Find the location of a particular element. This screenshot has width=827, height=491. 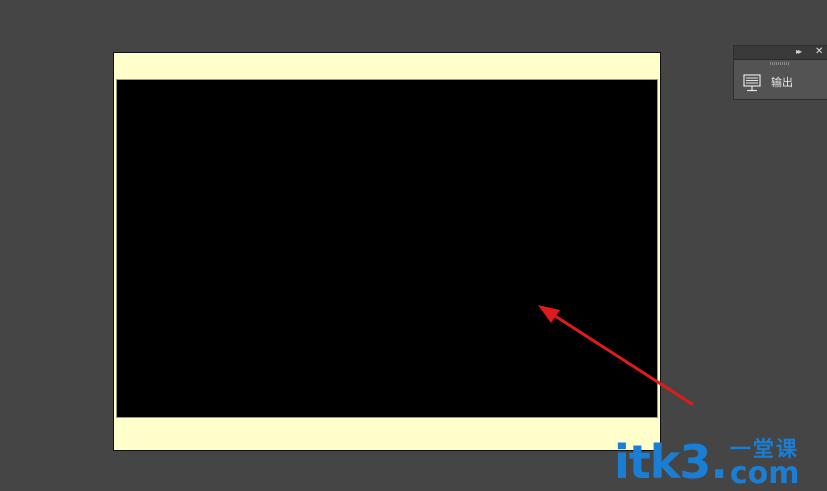

double-chevron-right-icon: ▸▸ is located at coordinates (799, 52).